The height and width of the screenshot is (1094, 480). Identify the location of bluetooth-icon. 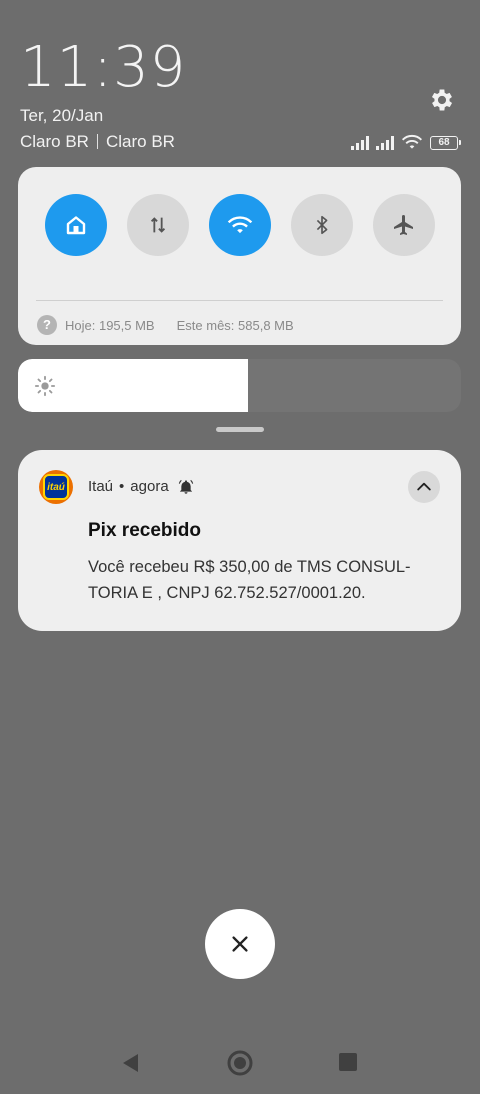
(322, 225).